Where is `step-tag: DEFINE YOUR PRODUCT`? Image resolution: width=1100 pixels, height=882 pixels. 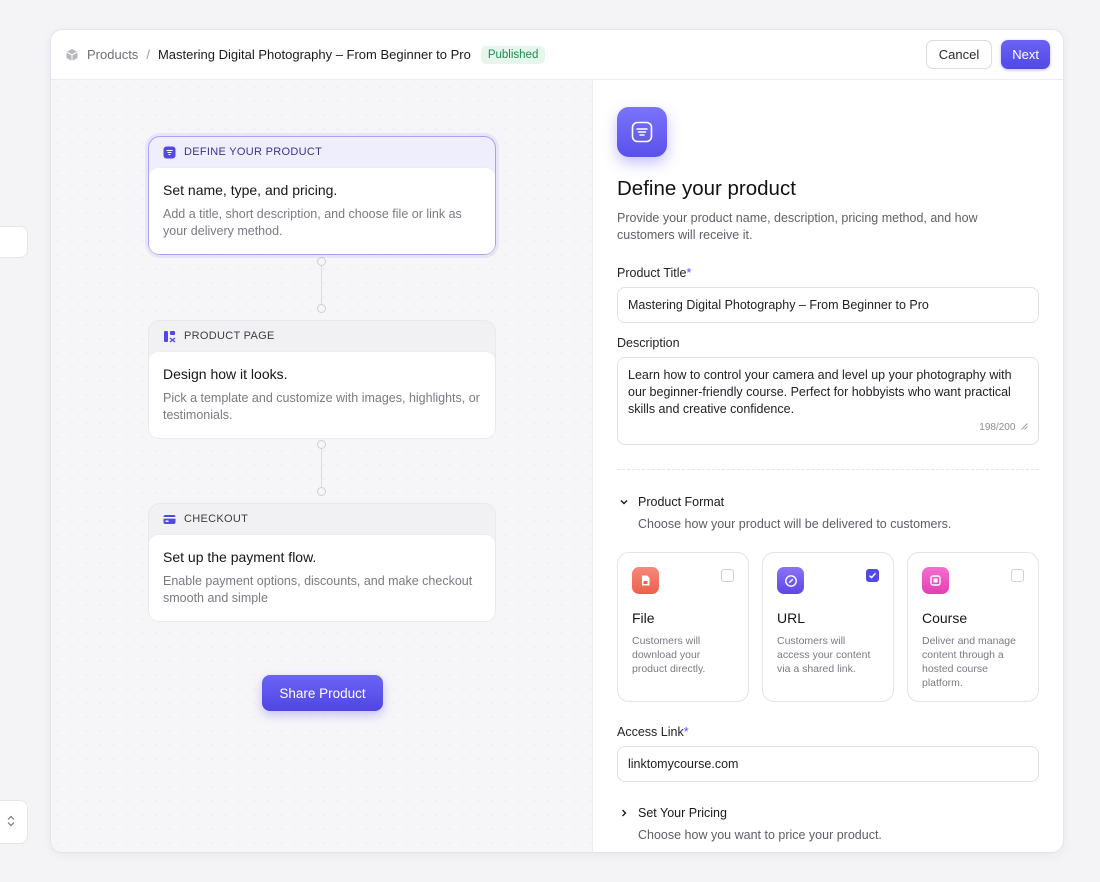 step-tag: DEFINE YOUR PRODUCT is located at coordinates (253, 152).